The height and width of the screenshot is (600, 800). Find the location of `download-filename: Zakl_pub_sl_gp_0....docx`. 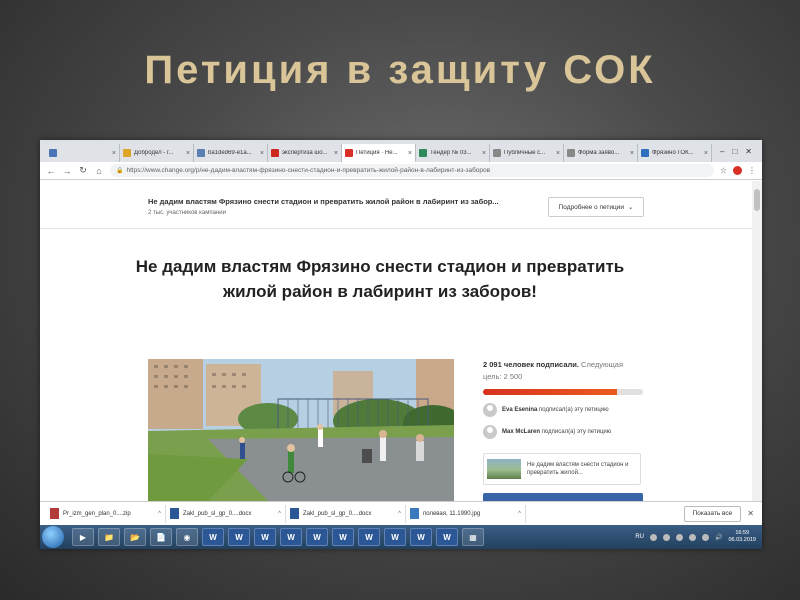

download-filename: Zakl_pub_sl_gp_0....docx is located at coordinates (217, 513).